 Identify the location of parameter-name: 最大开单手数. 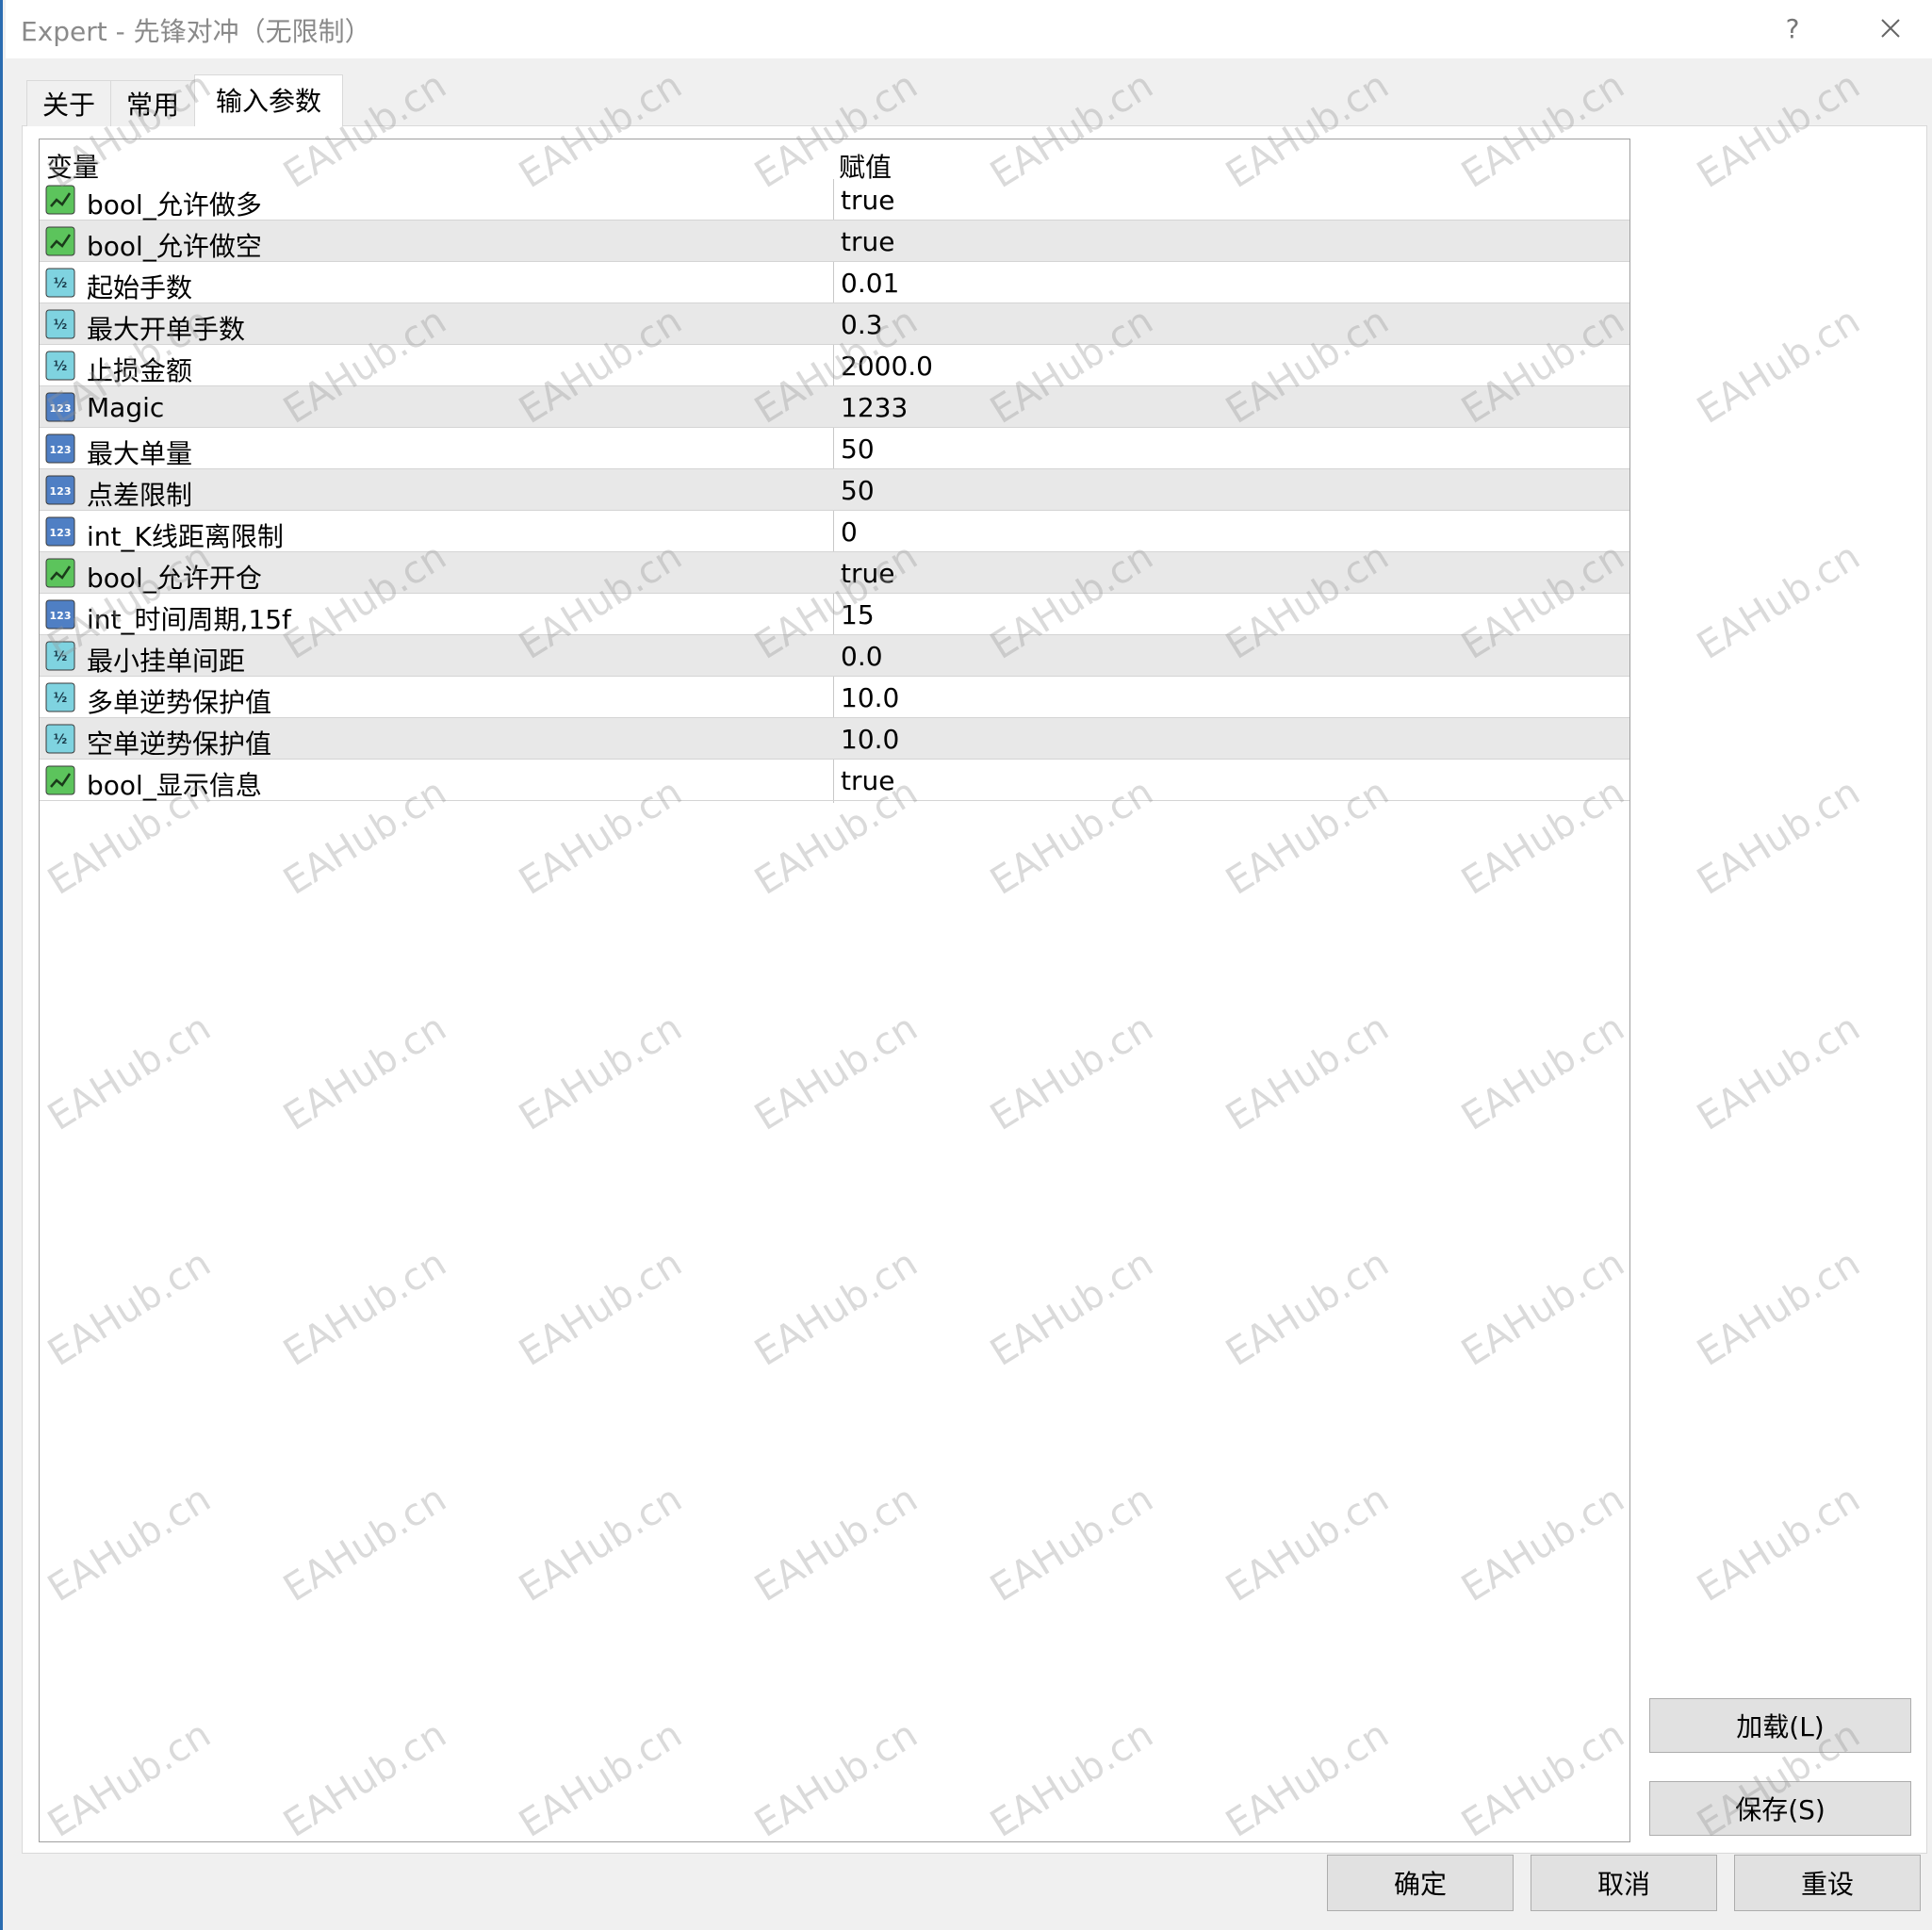
(166, 329).